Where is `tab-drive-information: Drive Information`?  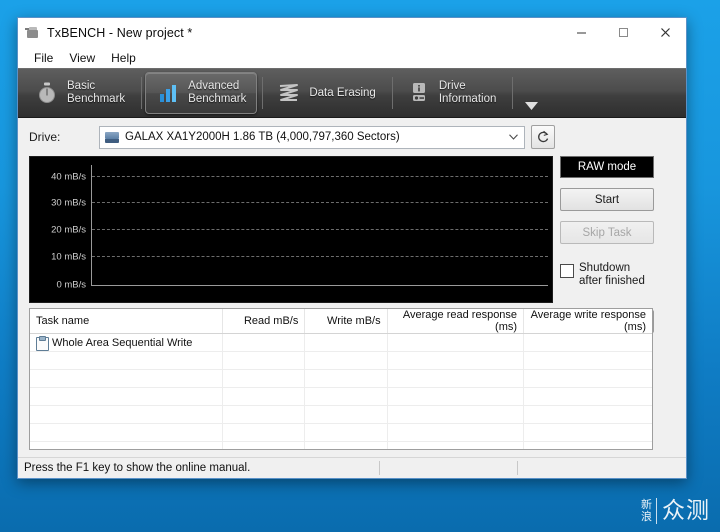 tab-drive-information: Drive Information is located at coordinates (452, 93).